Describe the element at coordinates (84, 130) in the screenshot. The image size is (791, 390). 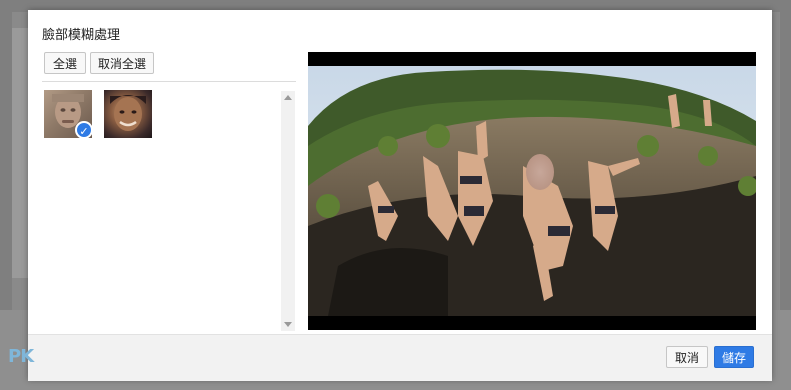
I see `check-icon: ✓` at that location.